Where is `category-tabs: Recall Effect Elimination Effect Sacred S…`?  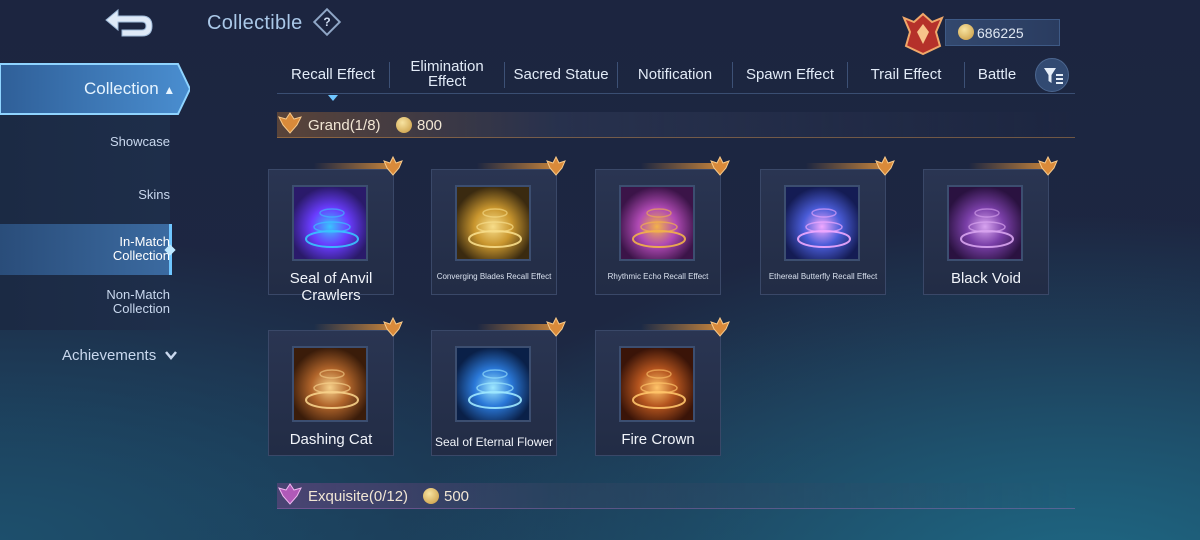 category-tabs: Recall Effect Elimination Effect Sacred S… is located at coordinates (676, 75).